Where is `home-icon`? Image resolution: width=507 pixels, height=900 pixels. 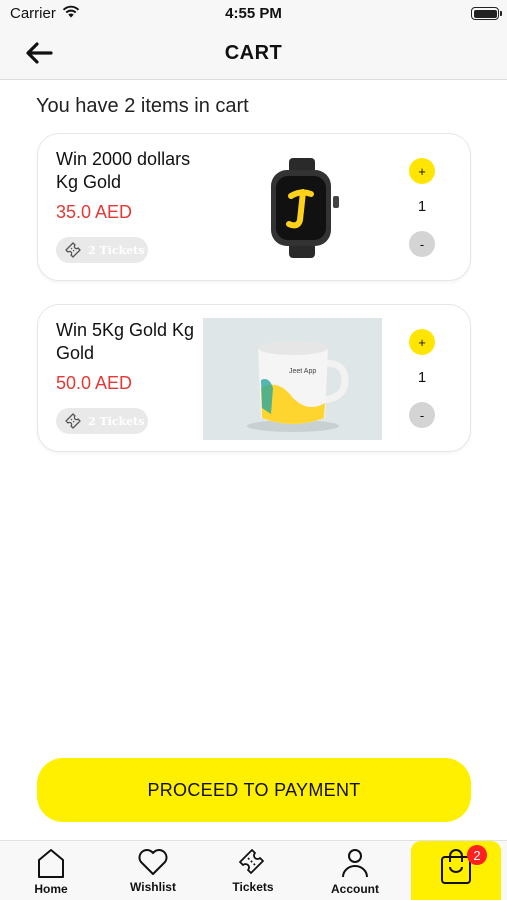
home-icon is located at coordinates (51, 863).